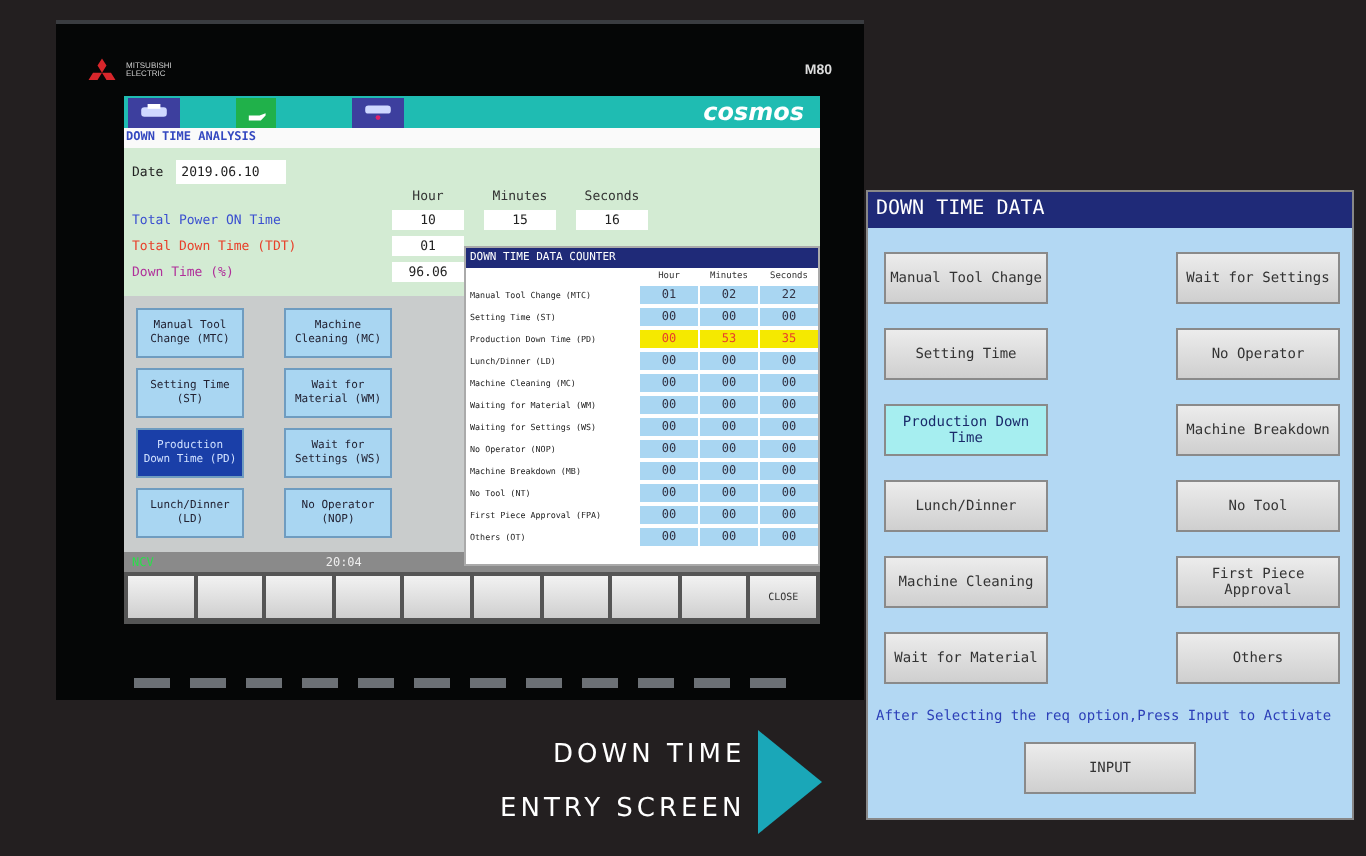 The width and height of the screenshot is (1366, 856). What do you see at coordinates (649, 756) in the screenshot?
I see `caption-text: DOWN TIME` at bounding box center [649, 756].